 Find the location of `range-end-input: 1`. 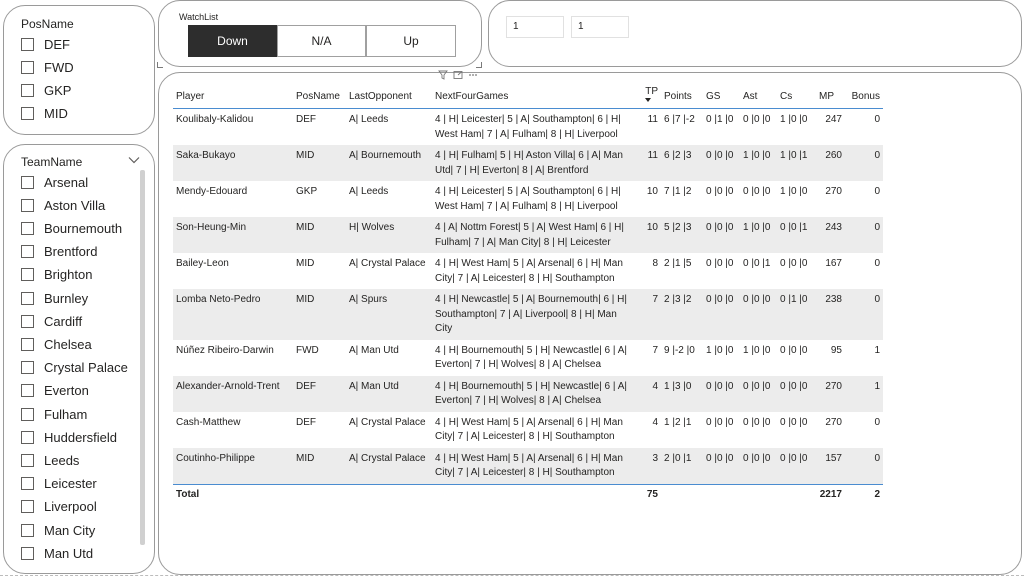

range-end-input: 1 is located at coordinates (600, 27).